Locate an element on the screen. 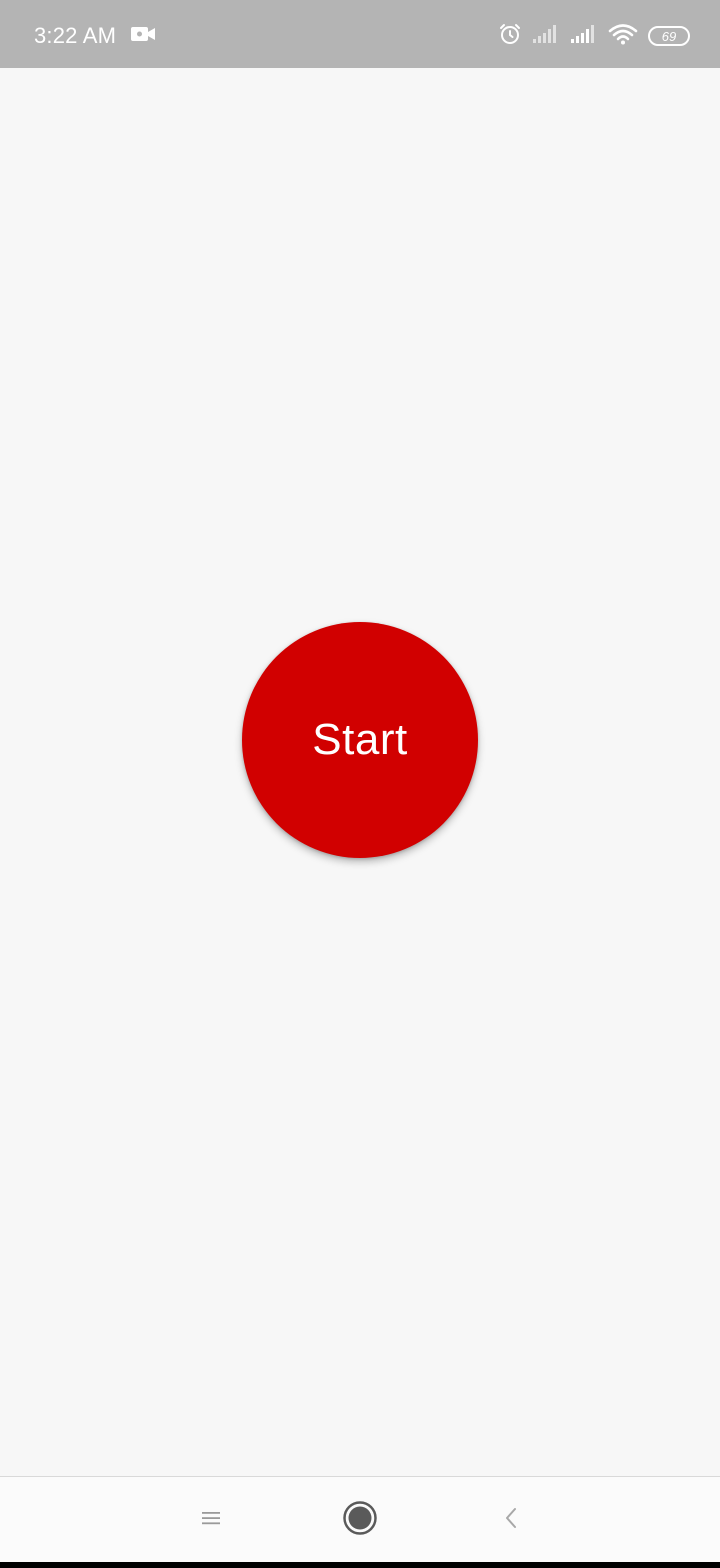 Image resolution: width=720 pixels, height=1568 pixels. menu-button is located at coordinates (211, 1520).